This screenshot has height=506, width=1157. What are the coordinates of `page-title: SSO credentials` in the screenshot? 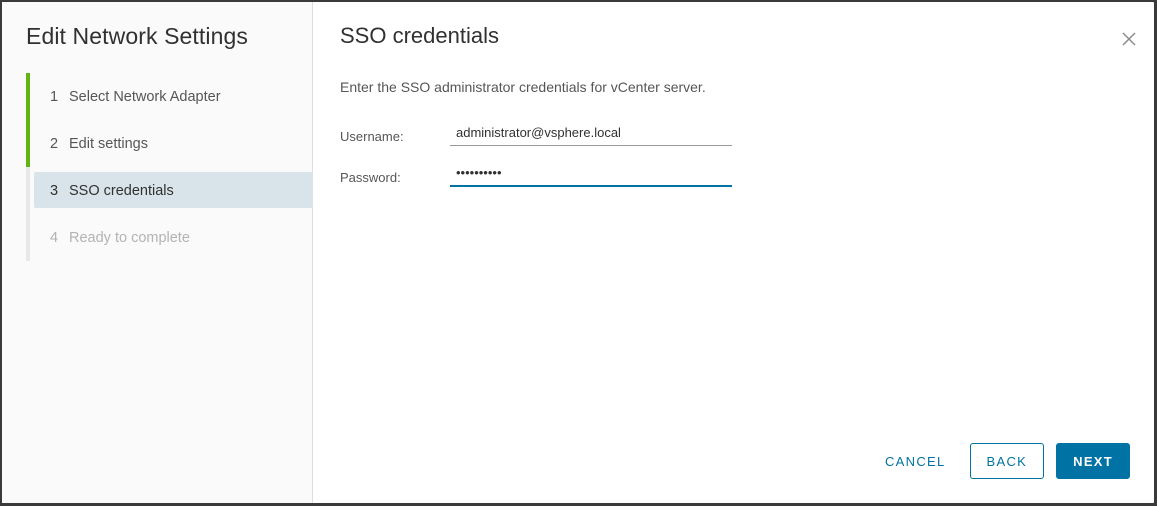 It's located at (419, 35).